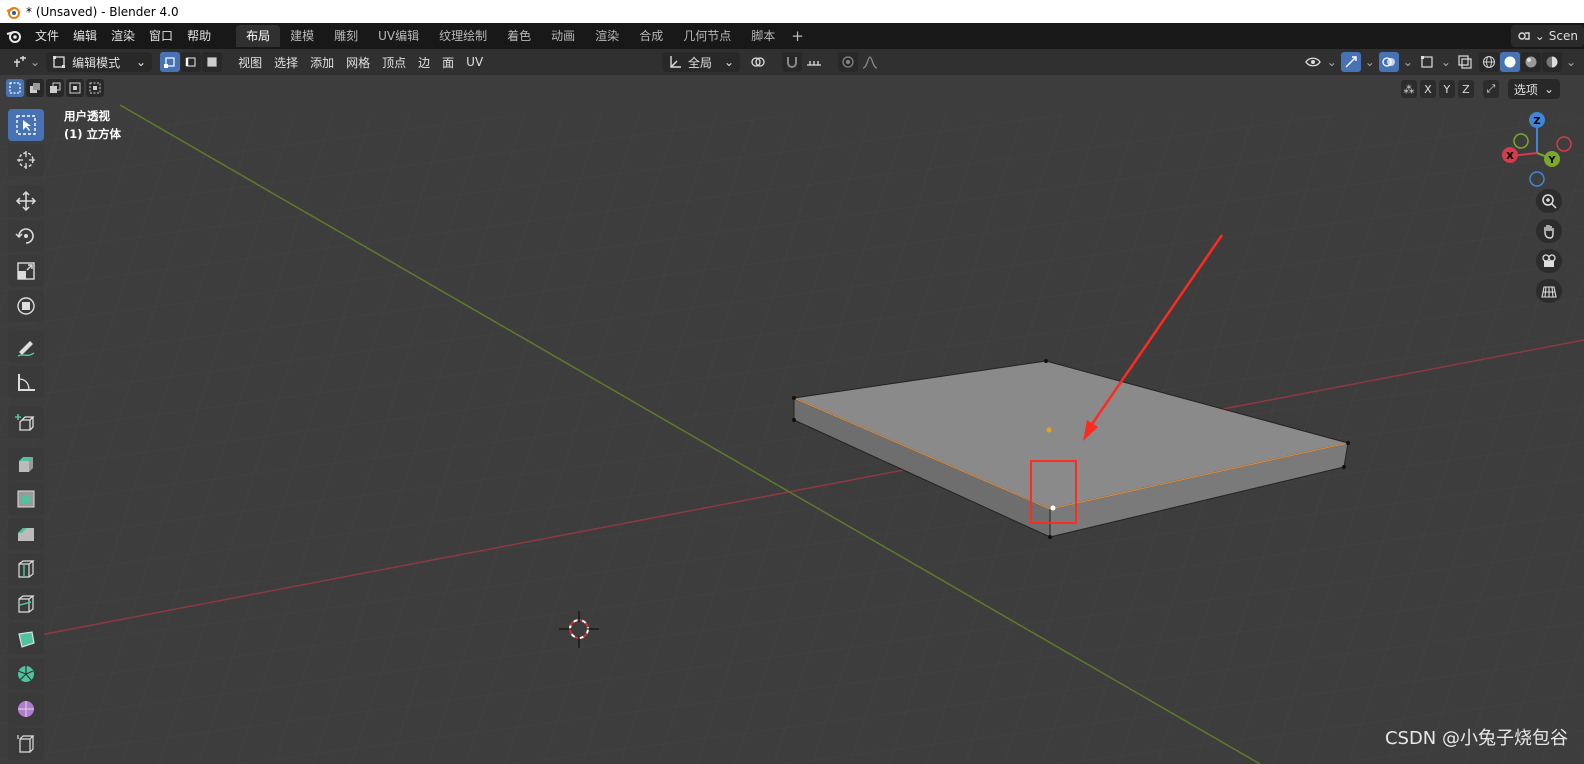 The image size is (1584, 764). What do you see at coordinates (322, 62) in the screenshot?
I see `menu-add: 添加` at bounding box center [322, 62].